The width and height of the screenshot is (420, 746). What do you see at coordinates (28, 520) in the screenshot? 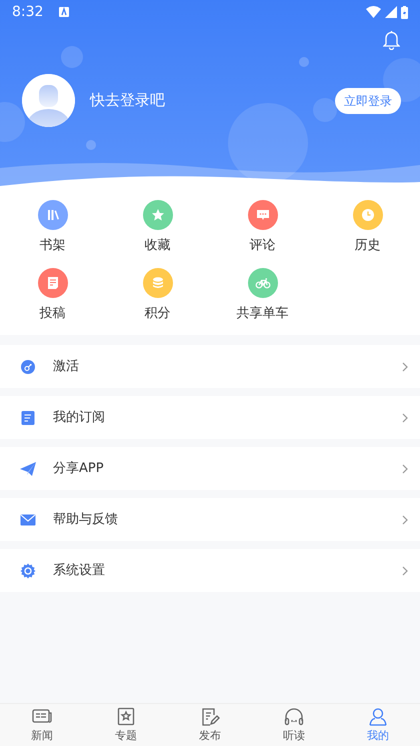
I see `envelope-icon` at bounding box center [28, 520].